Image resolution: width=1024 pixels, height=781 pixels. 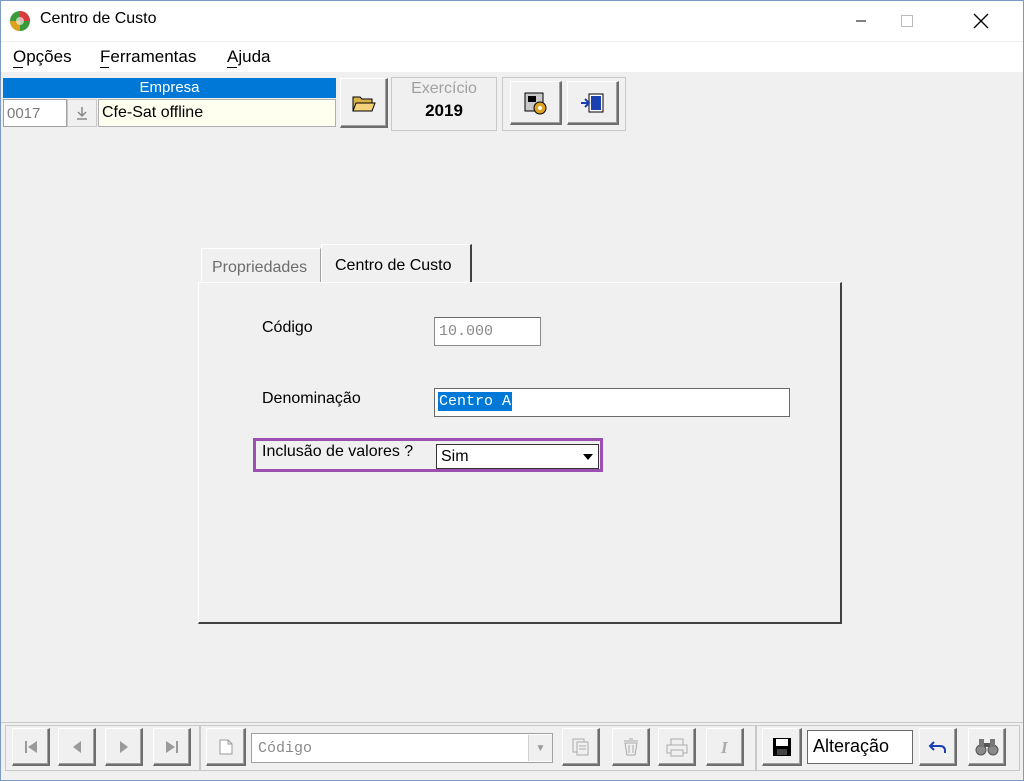 What do you see at coordinates (338, 451) in the screenshot?
I see `inclusao-label: Inclusão de valores ?` at bounding box center [338, 451].